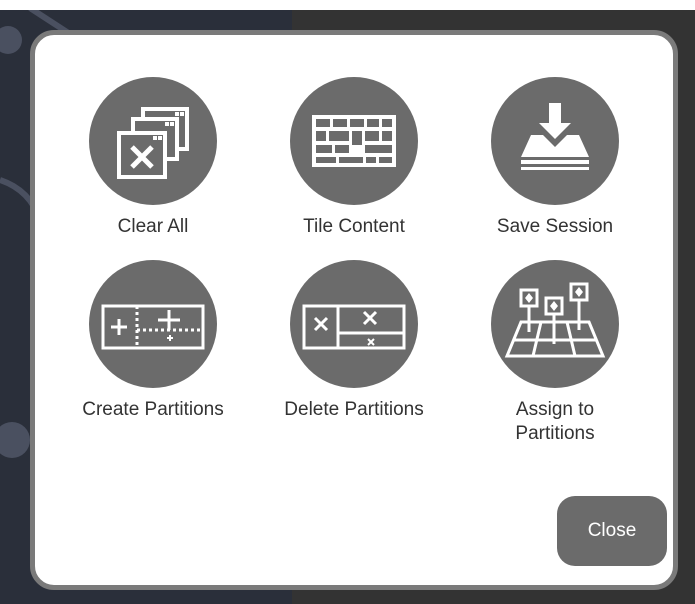 Image resolution: width=695 pixels, height=604 pixels. I want to click on tile-content-button: Tile Content, so click(354, 158).